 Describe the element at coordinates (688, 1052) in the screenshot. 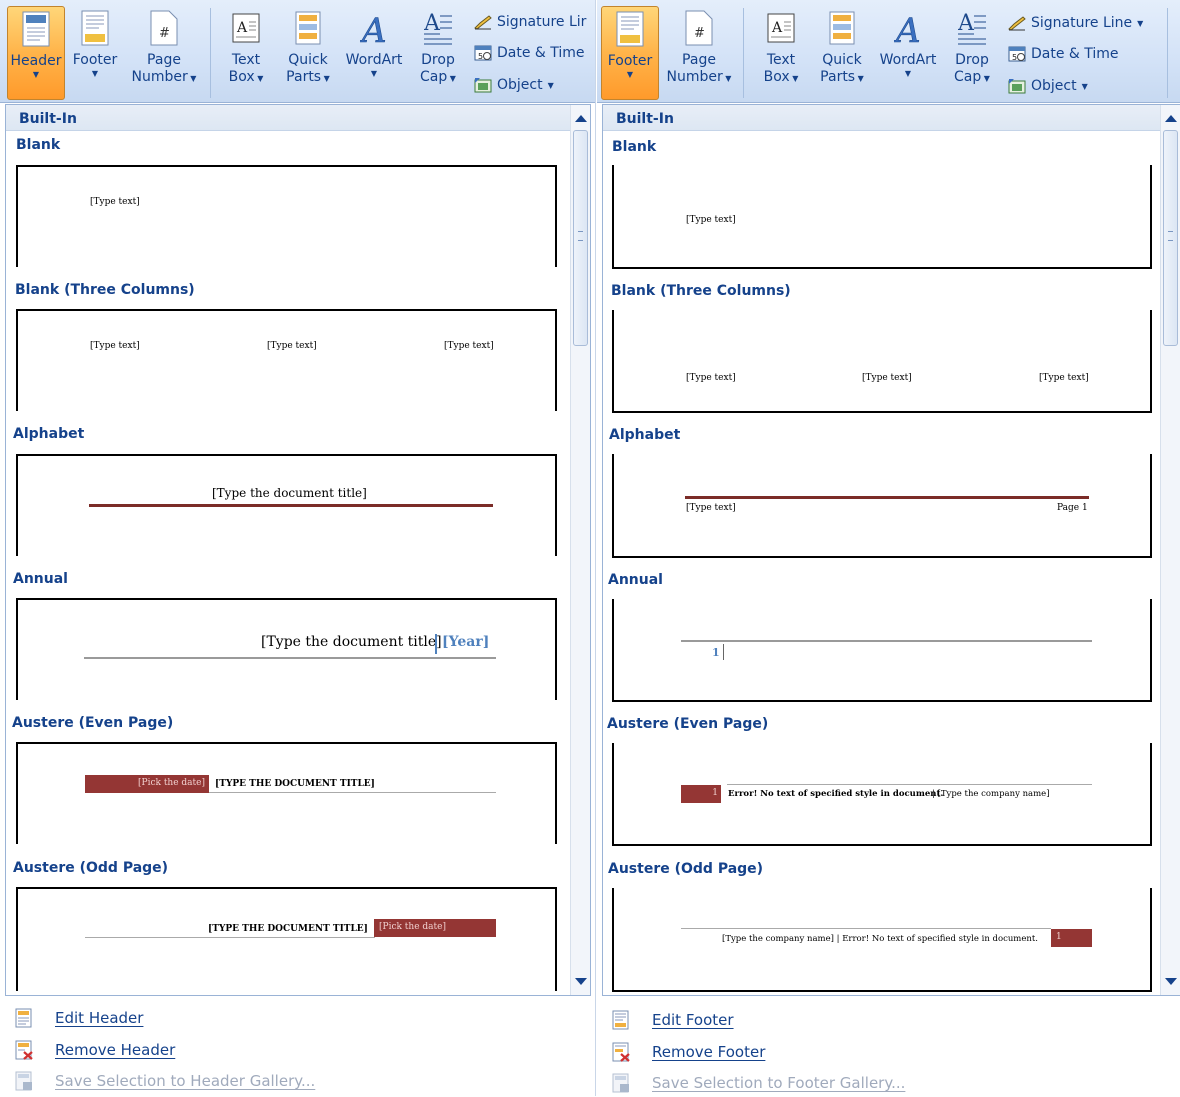

I see `remove-footer-item: Remove Footer` at that location.